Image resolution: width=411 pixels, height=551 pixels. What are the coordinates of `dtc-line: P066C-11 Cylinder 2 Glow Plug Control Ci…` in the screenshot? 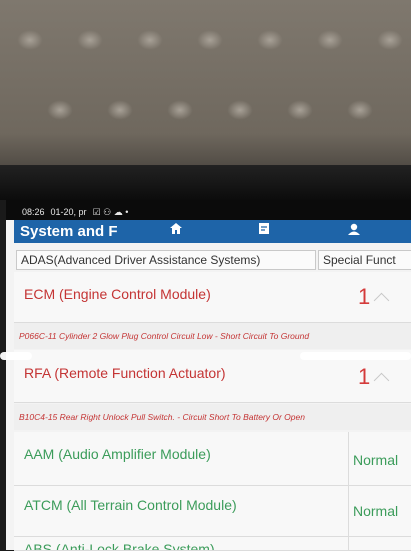 It's located at (212, 336).